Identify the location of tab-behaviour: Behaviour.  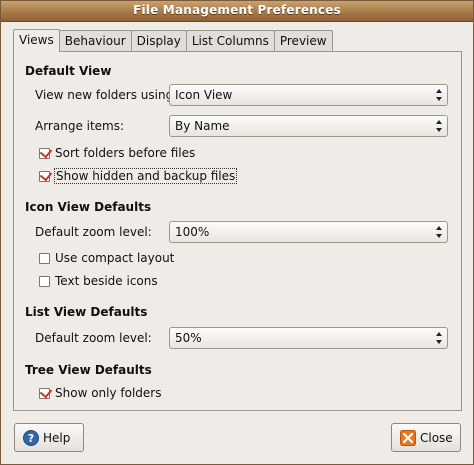
(95, 40).